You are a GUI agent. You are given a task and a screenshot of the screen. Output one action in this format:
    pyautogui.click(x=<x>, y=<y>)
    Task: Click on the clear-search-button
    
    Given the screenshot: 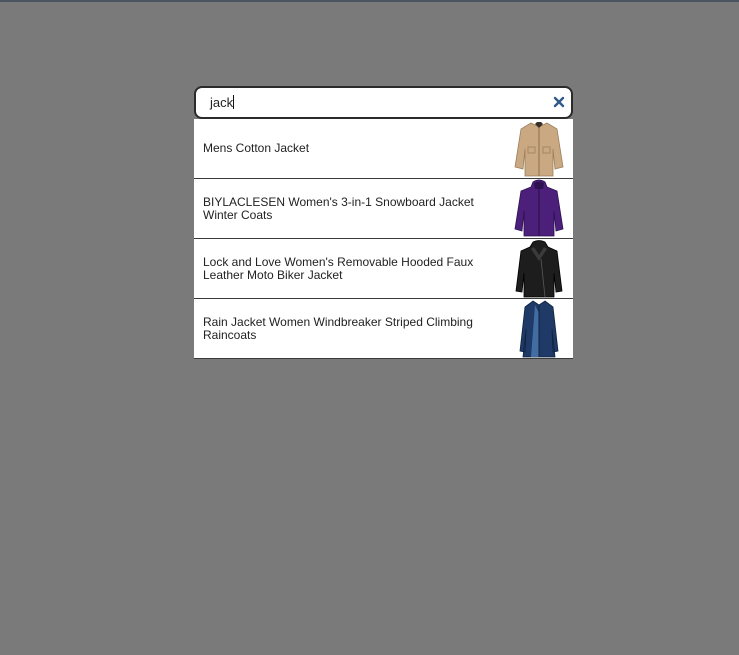 What is the action you would take?
    pyautogui.click(x=559, y=102)
    